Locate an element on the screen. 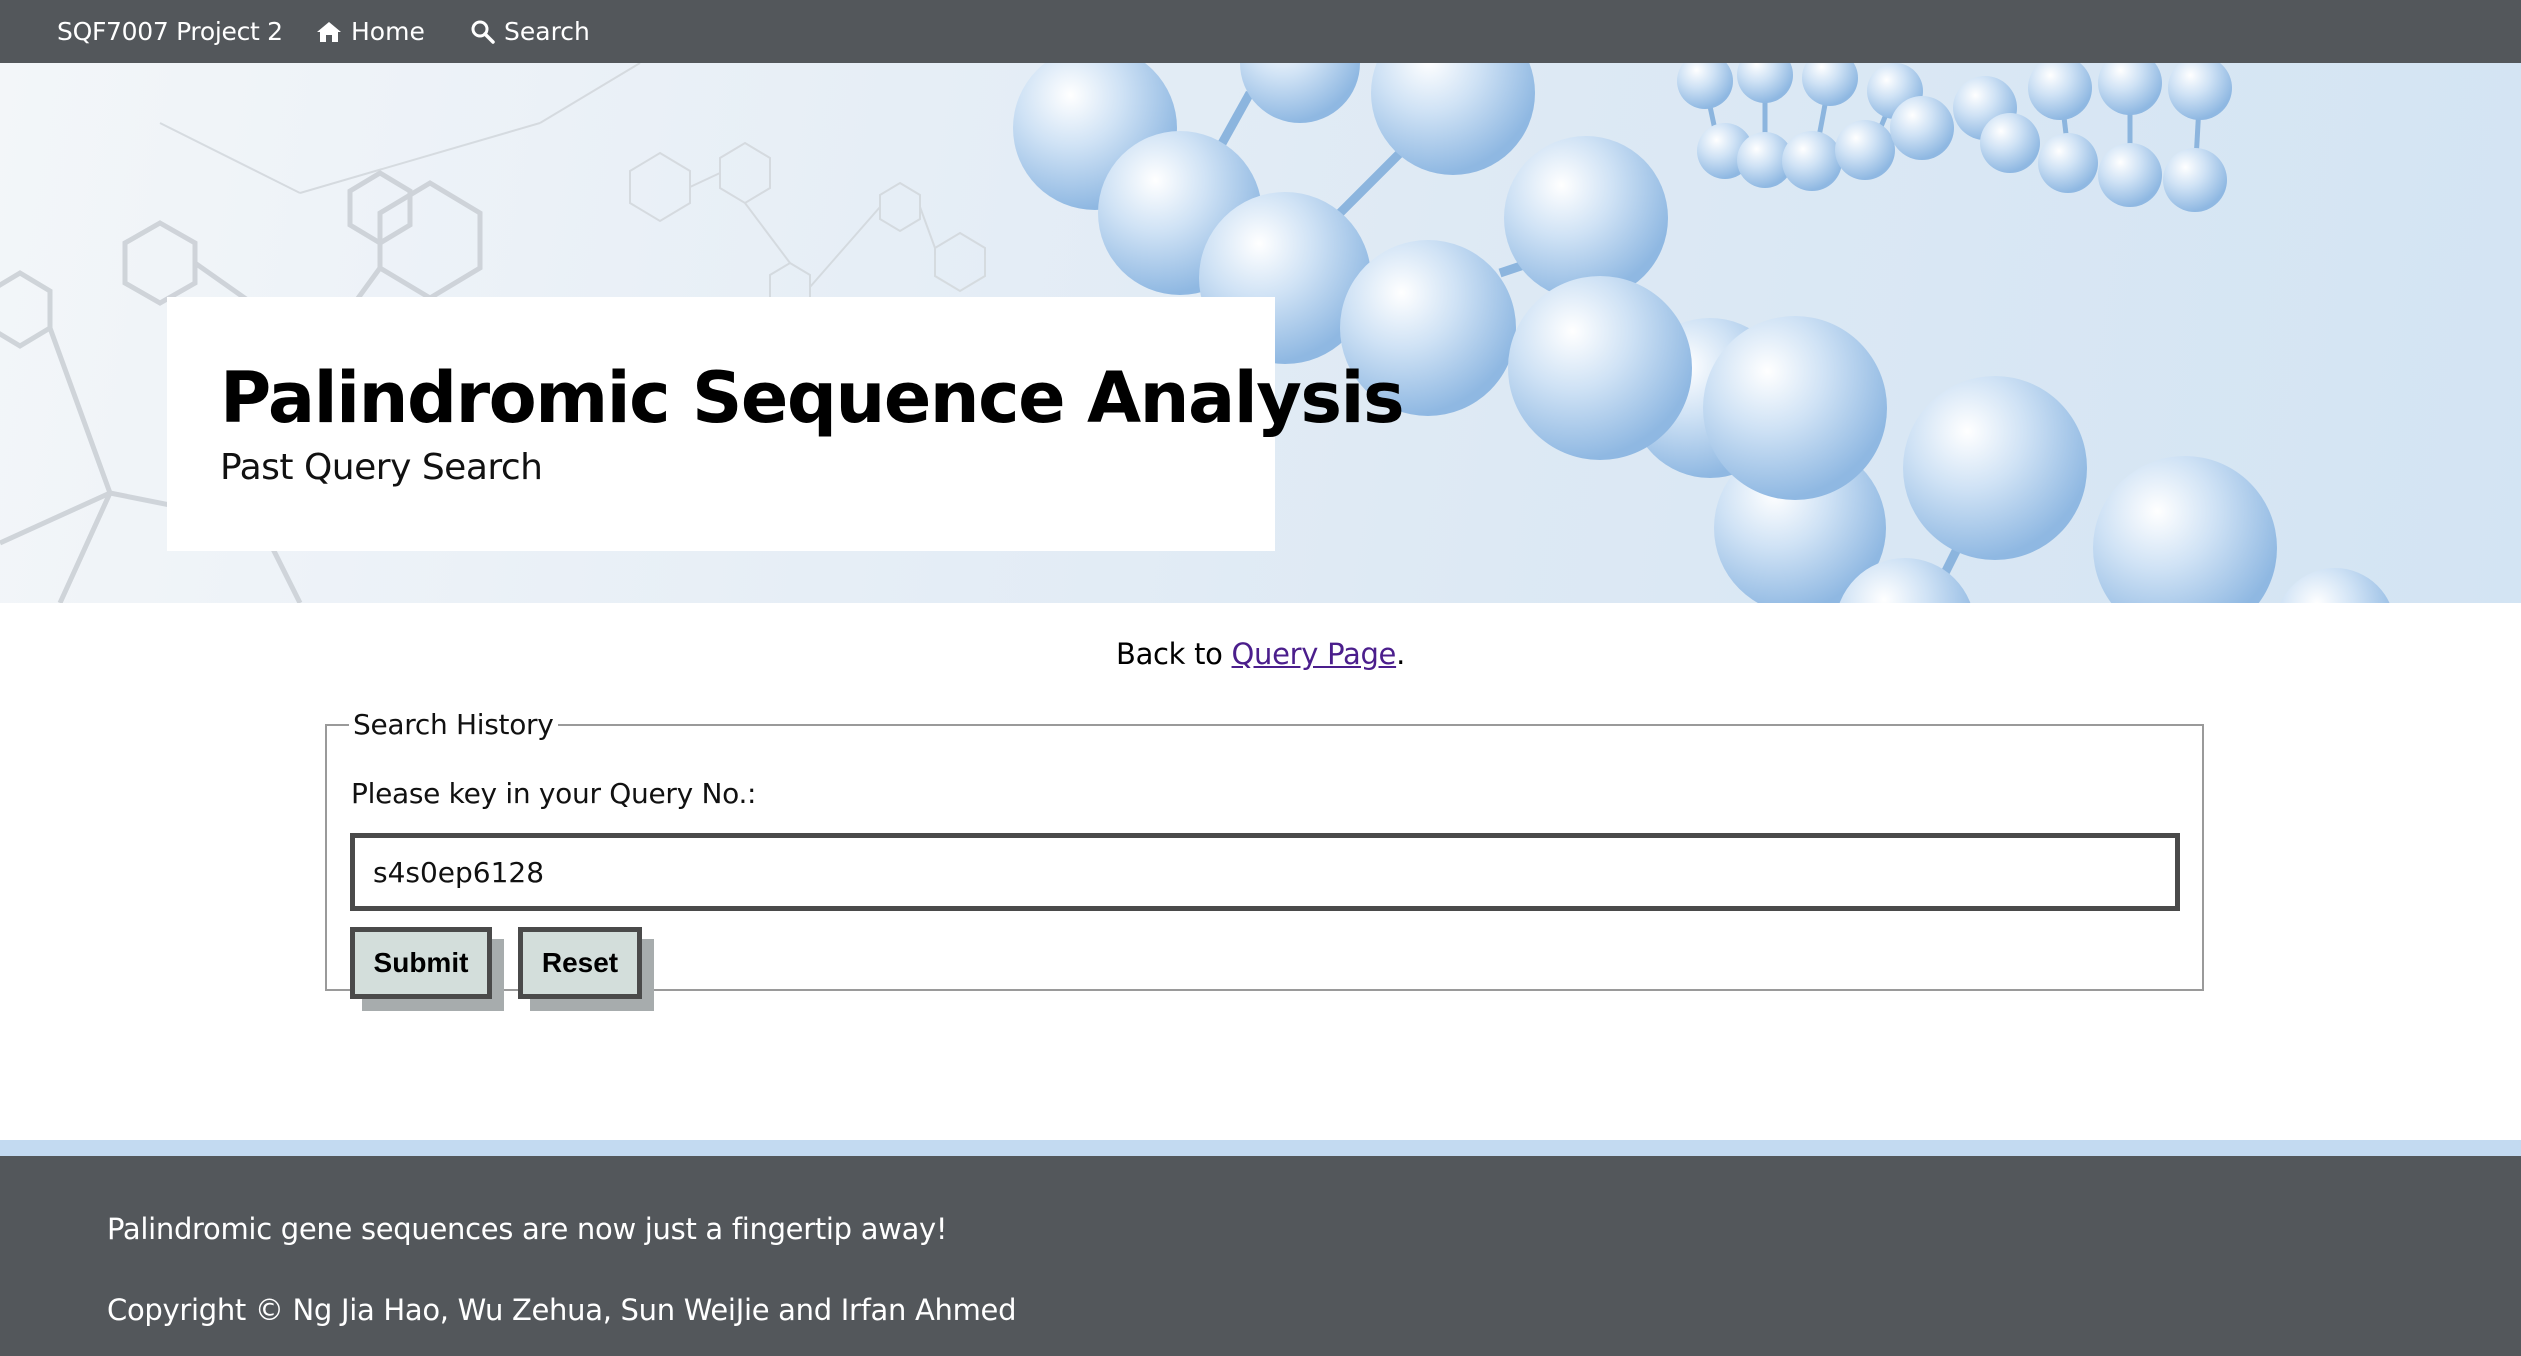 The image size is (2521, 1356). nav-search-link: Search is located at coordinates (530, 31).